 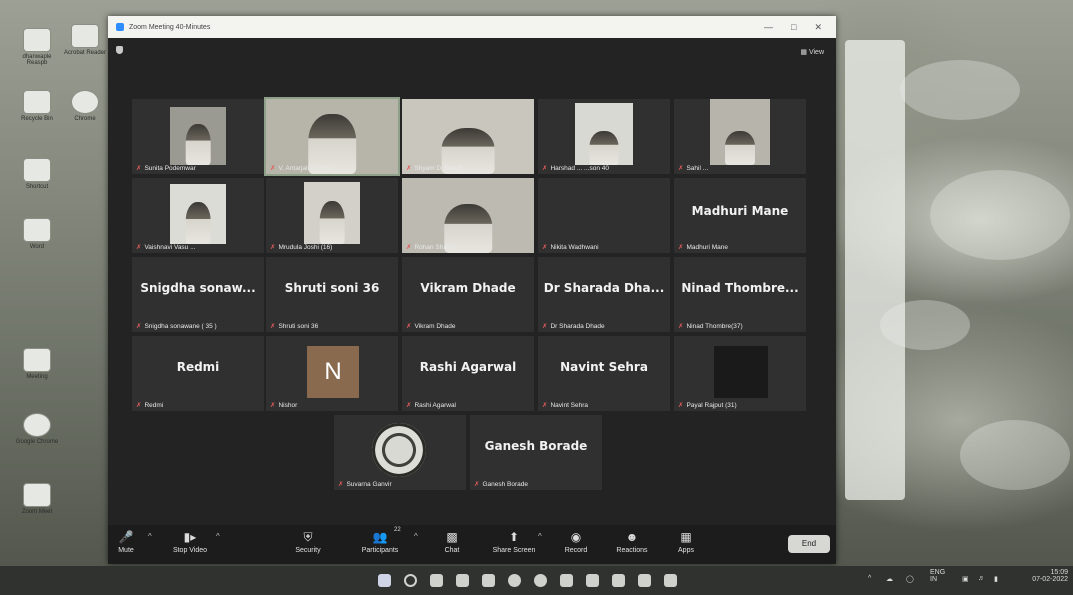 I want to click on participant-name-label: ✗ Rashi Agarwal, so click(x=431, y=405).